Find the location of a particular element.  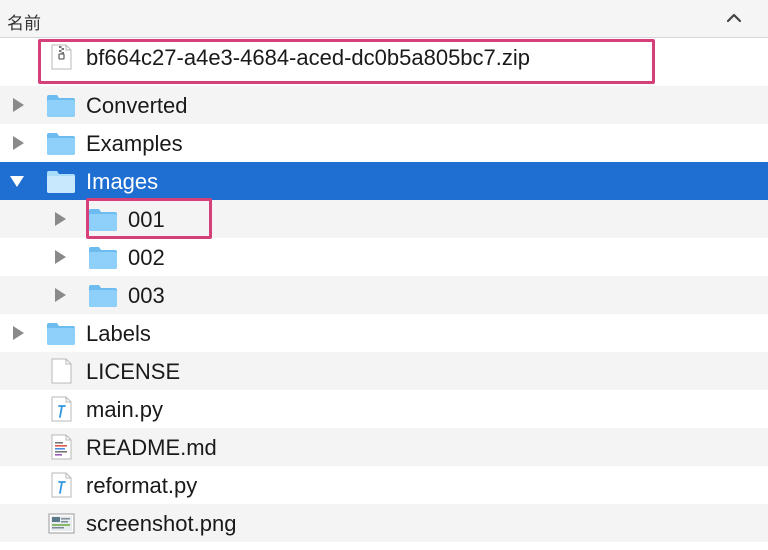

folder-name-label: 001 is located at coordinates (146, 219).